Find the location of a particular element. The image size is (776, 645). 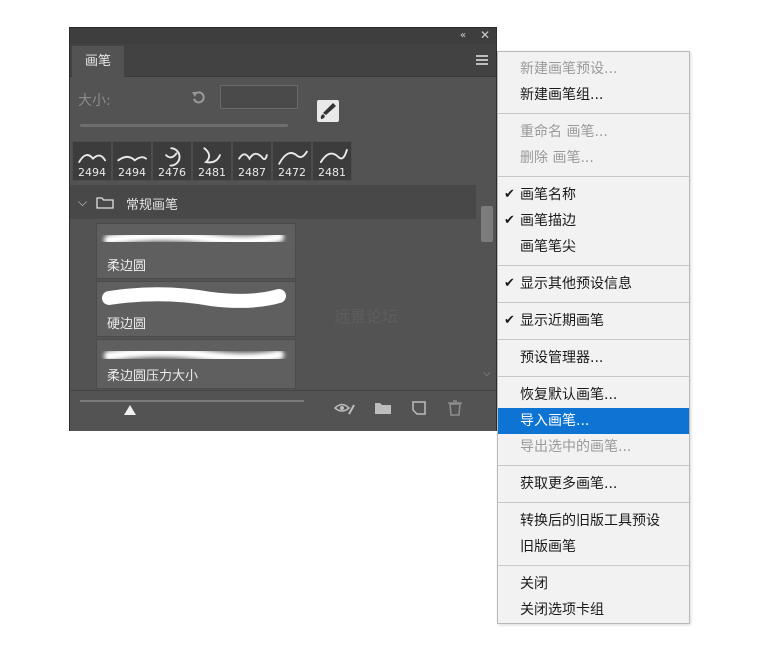

menu-item-label: 显示近期画笔 is located at coordinates (562, 321).